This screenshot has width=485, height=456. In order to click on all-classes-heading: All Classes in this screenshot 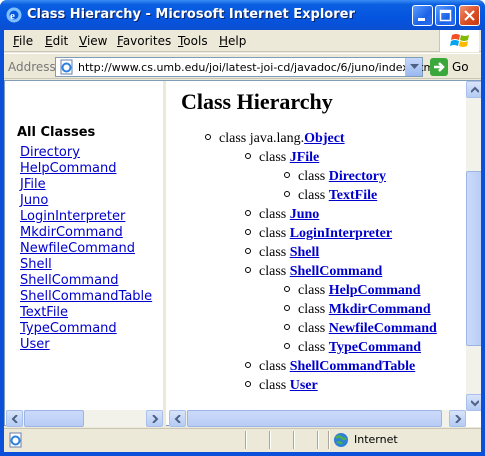, I will do `click(56, 132)`.